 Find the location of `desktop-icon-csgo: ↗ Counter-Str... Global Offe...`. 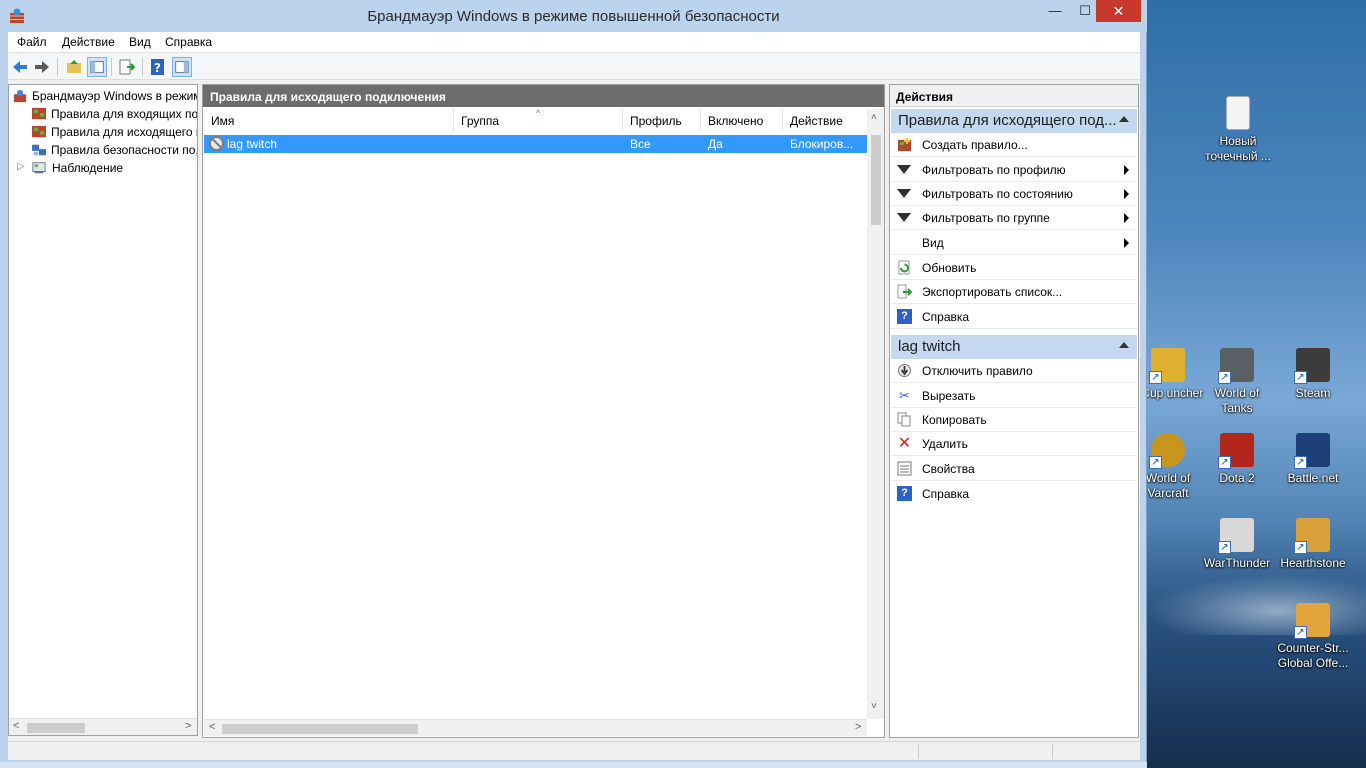

desktop-icon-csgo: ↗ Counter-Str... Global Offe... is located at coordinates (1313, 637).